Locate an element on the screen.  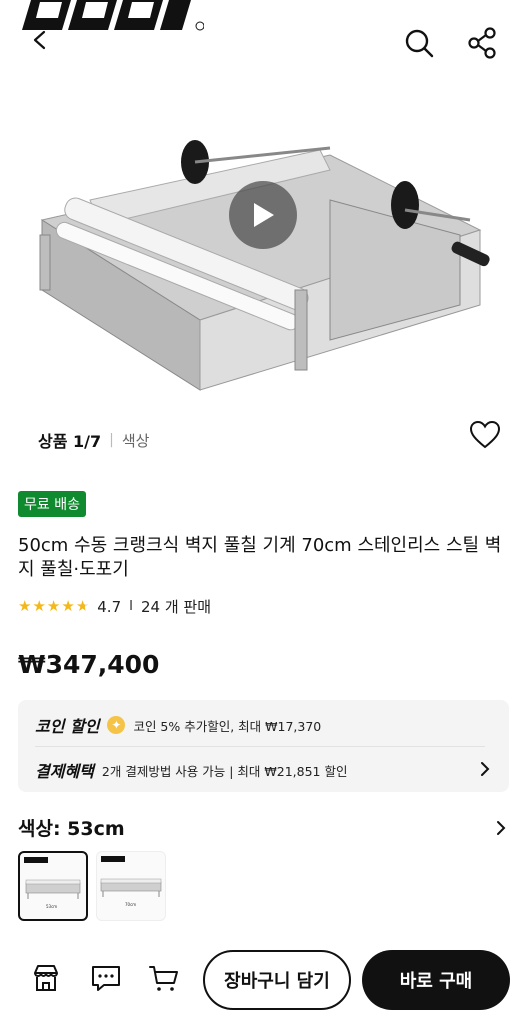
play-icon is located at coordinates (264, 215).